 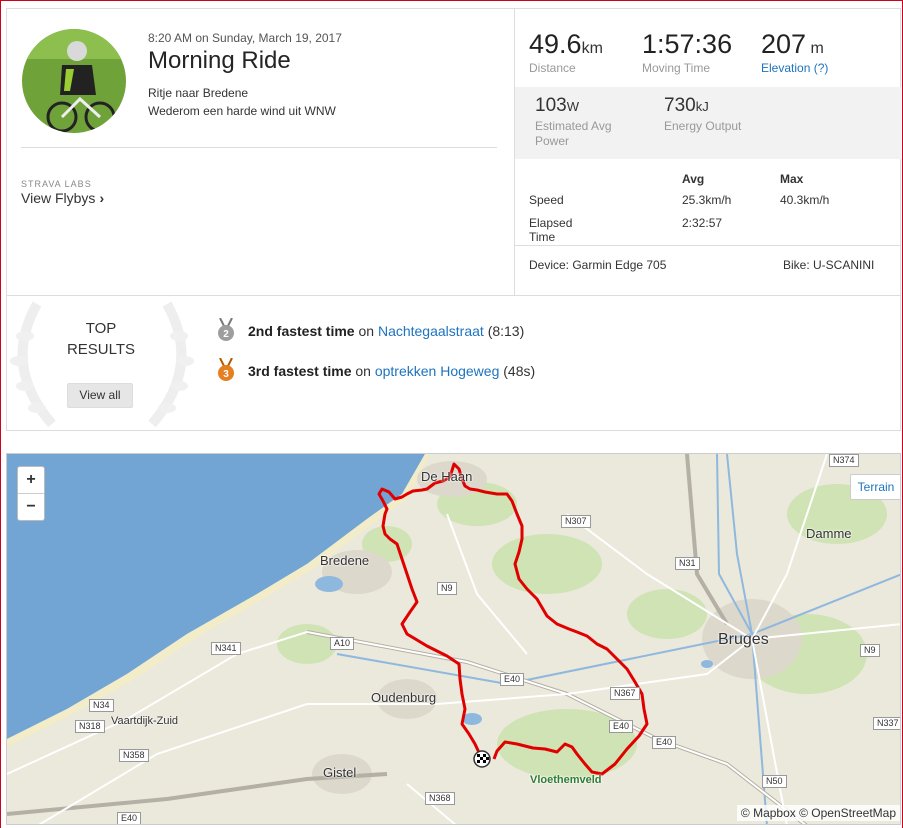 What do you see at coordinates (519, 371) in the screenshot?
I see `achievement-time: (48s)` at bounding box center [519, 371].